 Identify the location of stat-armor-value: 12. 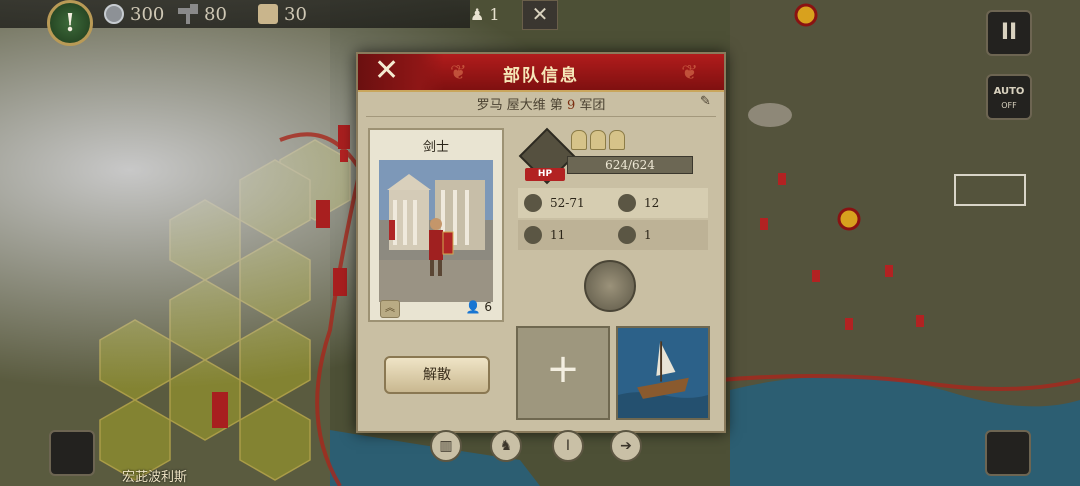
(652, 203).